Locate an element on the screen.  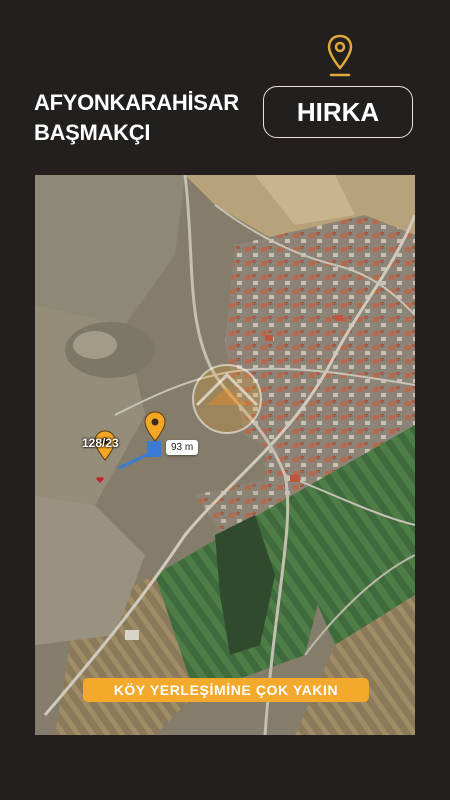
info-banner-text: KÖY YERLEŞİMİNE ÇOK YAKIN is located at coordinates (226, 690).